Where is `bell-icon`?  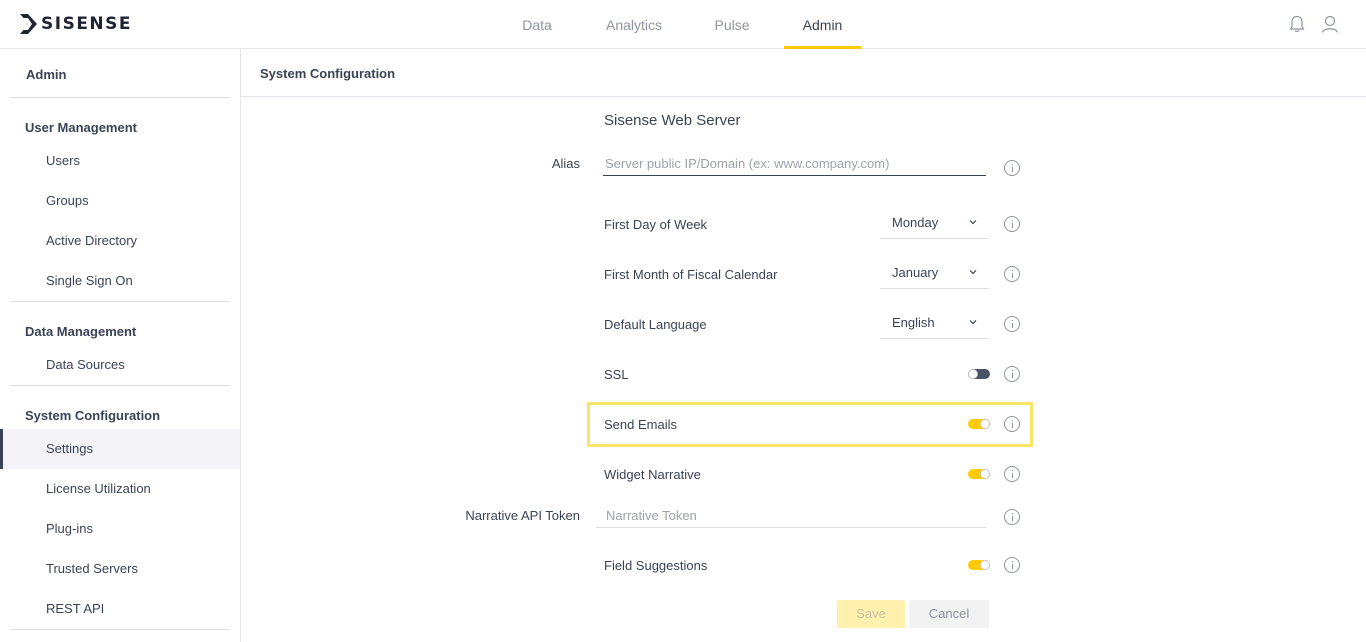
bell-icon is located at coordinates (1297, 24).